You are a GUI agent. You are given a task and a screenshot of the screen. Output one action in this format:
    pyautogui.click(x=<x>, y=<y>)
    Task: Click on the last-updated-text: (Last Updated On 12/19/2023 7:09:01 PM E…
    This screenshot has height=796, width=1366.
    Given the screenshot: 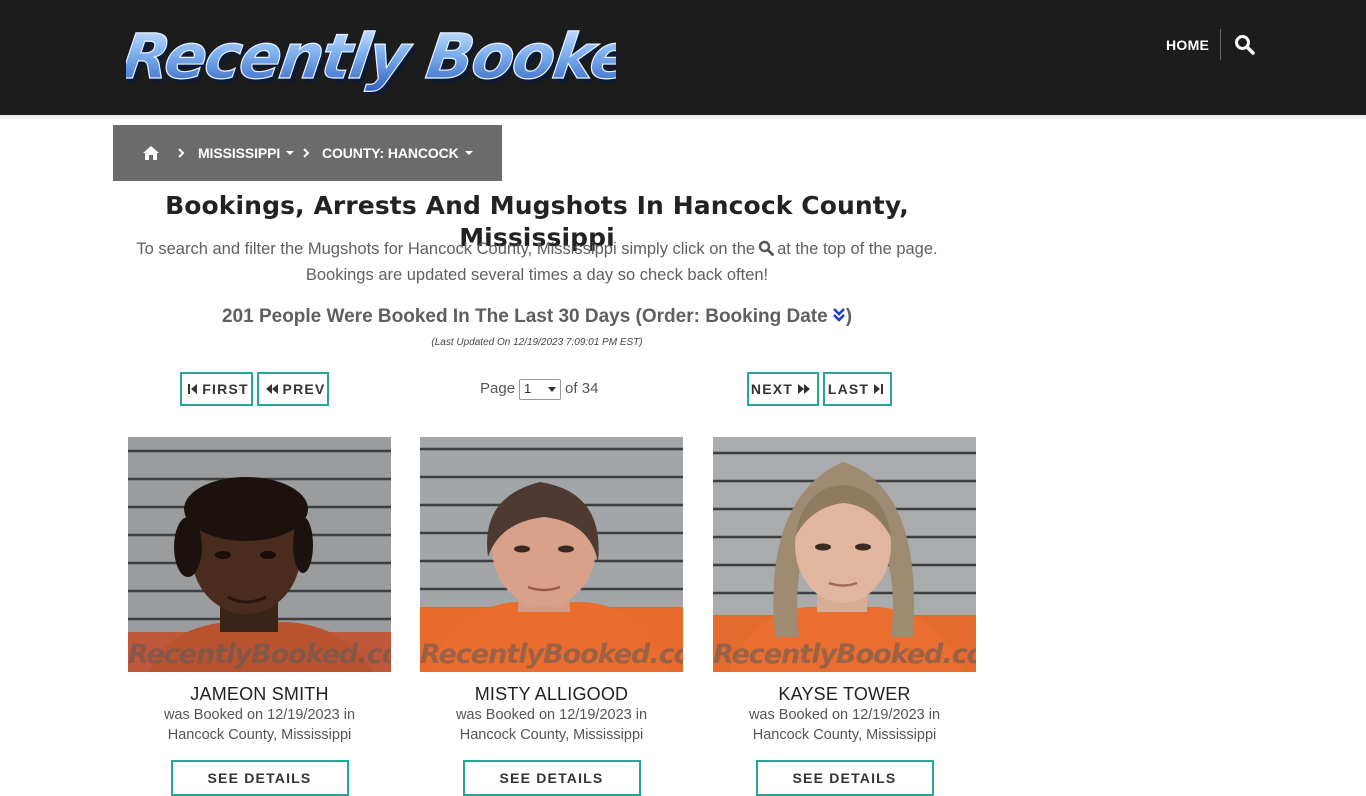 What is the action you would take?
    pyautogui.click(x=537, y=342)
    